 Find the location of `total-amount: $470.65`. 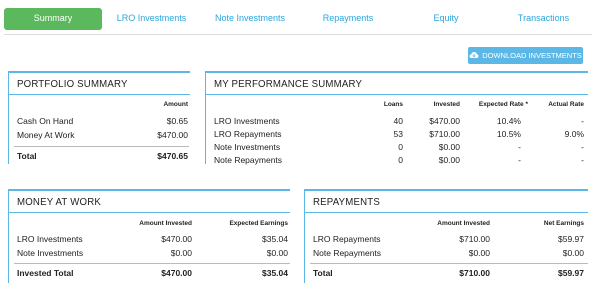

total-amount: $470.65 is located at coordinates (172, 156).